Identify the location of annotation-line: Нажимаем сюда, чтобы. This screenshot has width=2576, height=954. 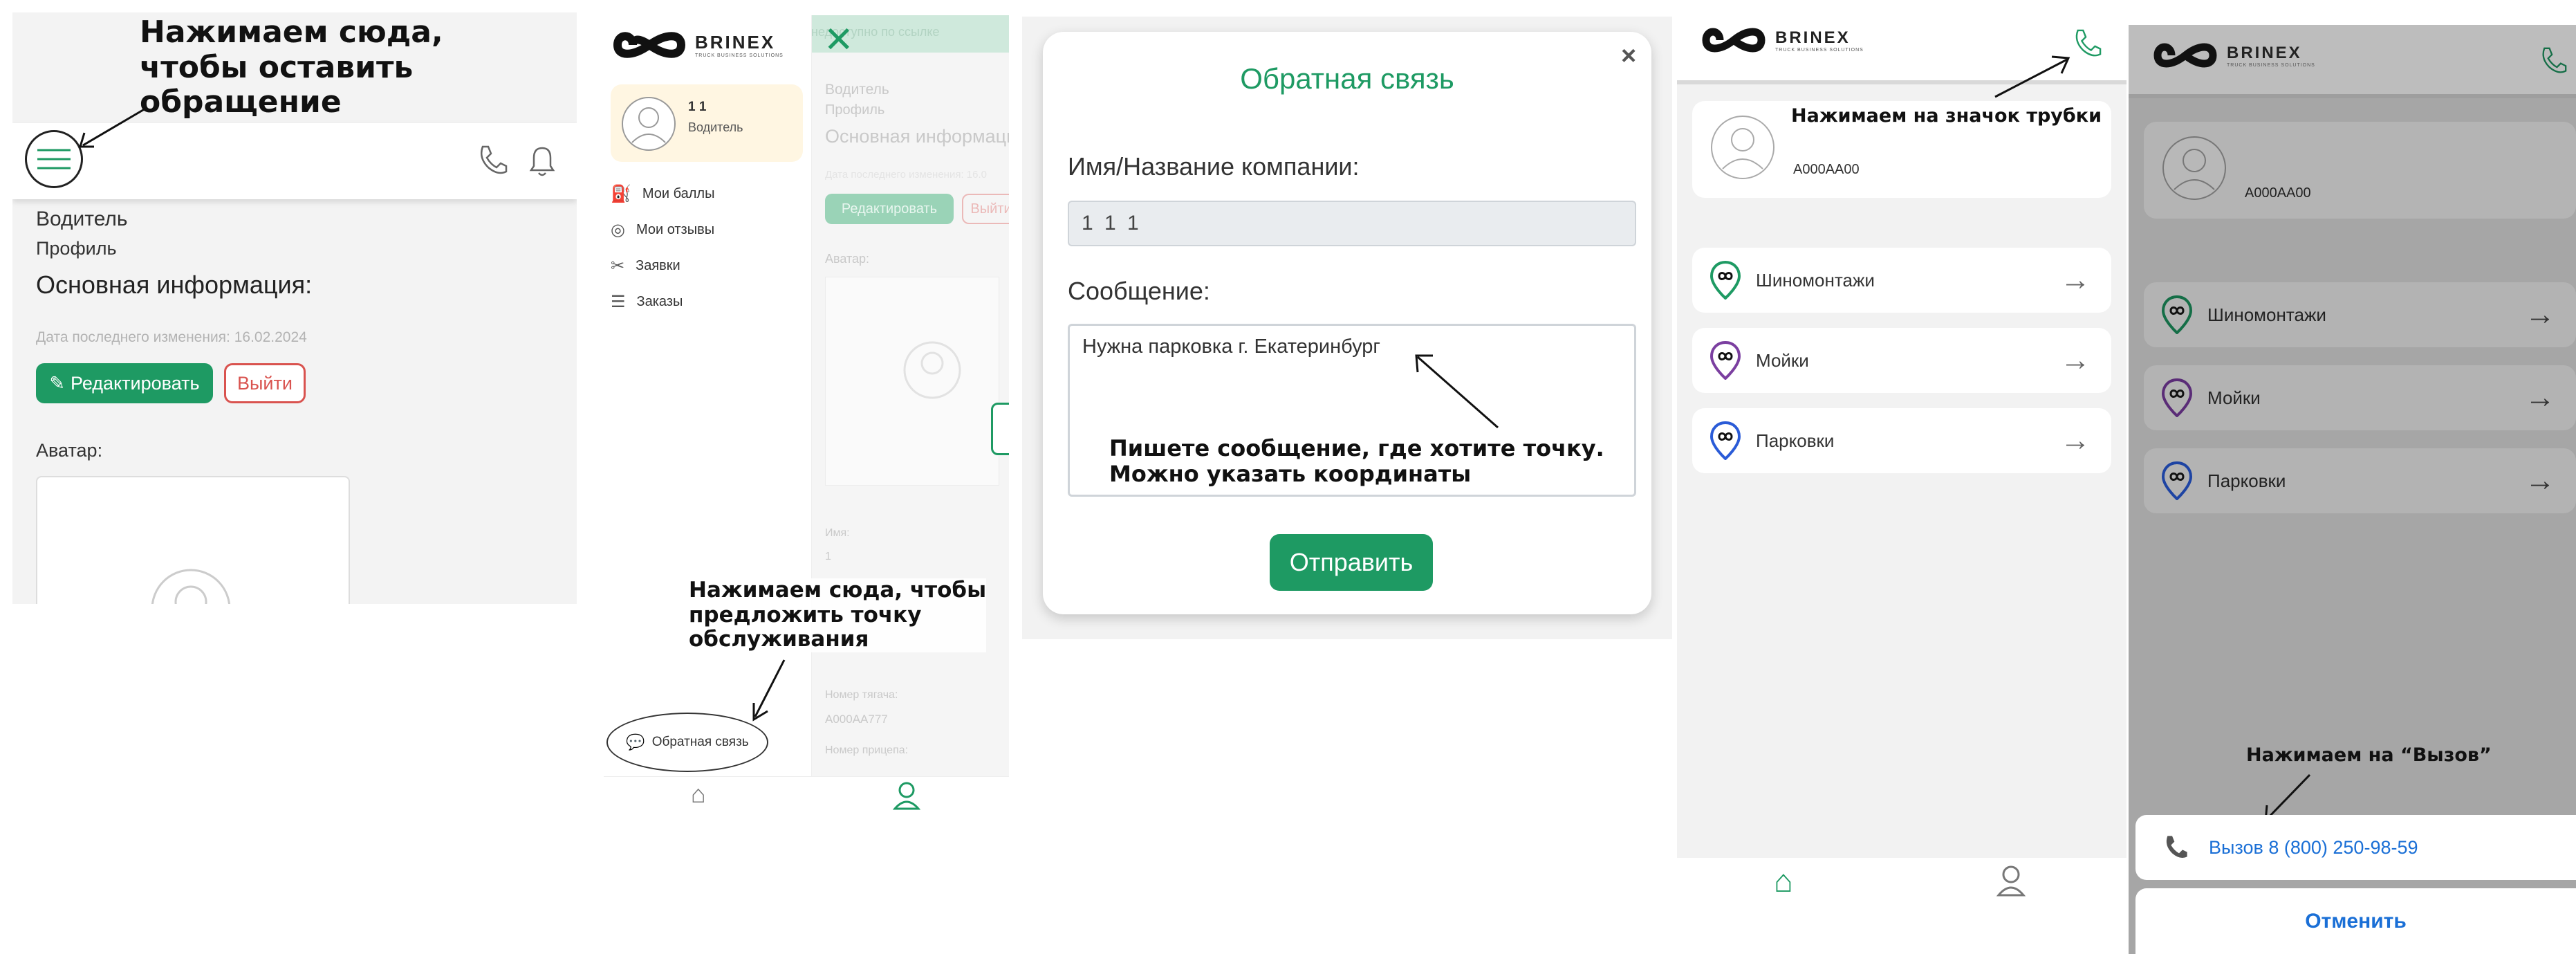
(838, 590).